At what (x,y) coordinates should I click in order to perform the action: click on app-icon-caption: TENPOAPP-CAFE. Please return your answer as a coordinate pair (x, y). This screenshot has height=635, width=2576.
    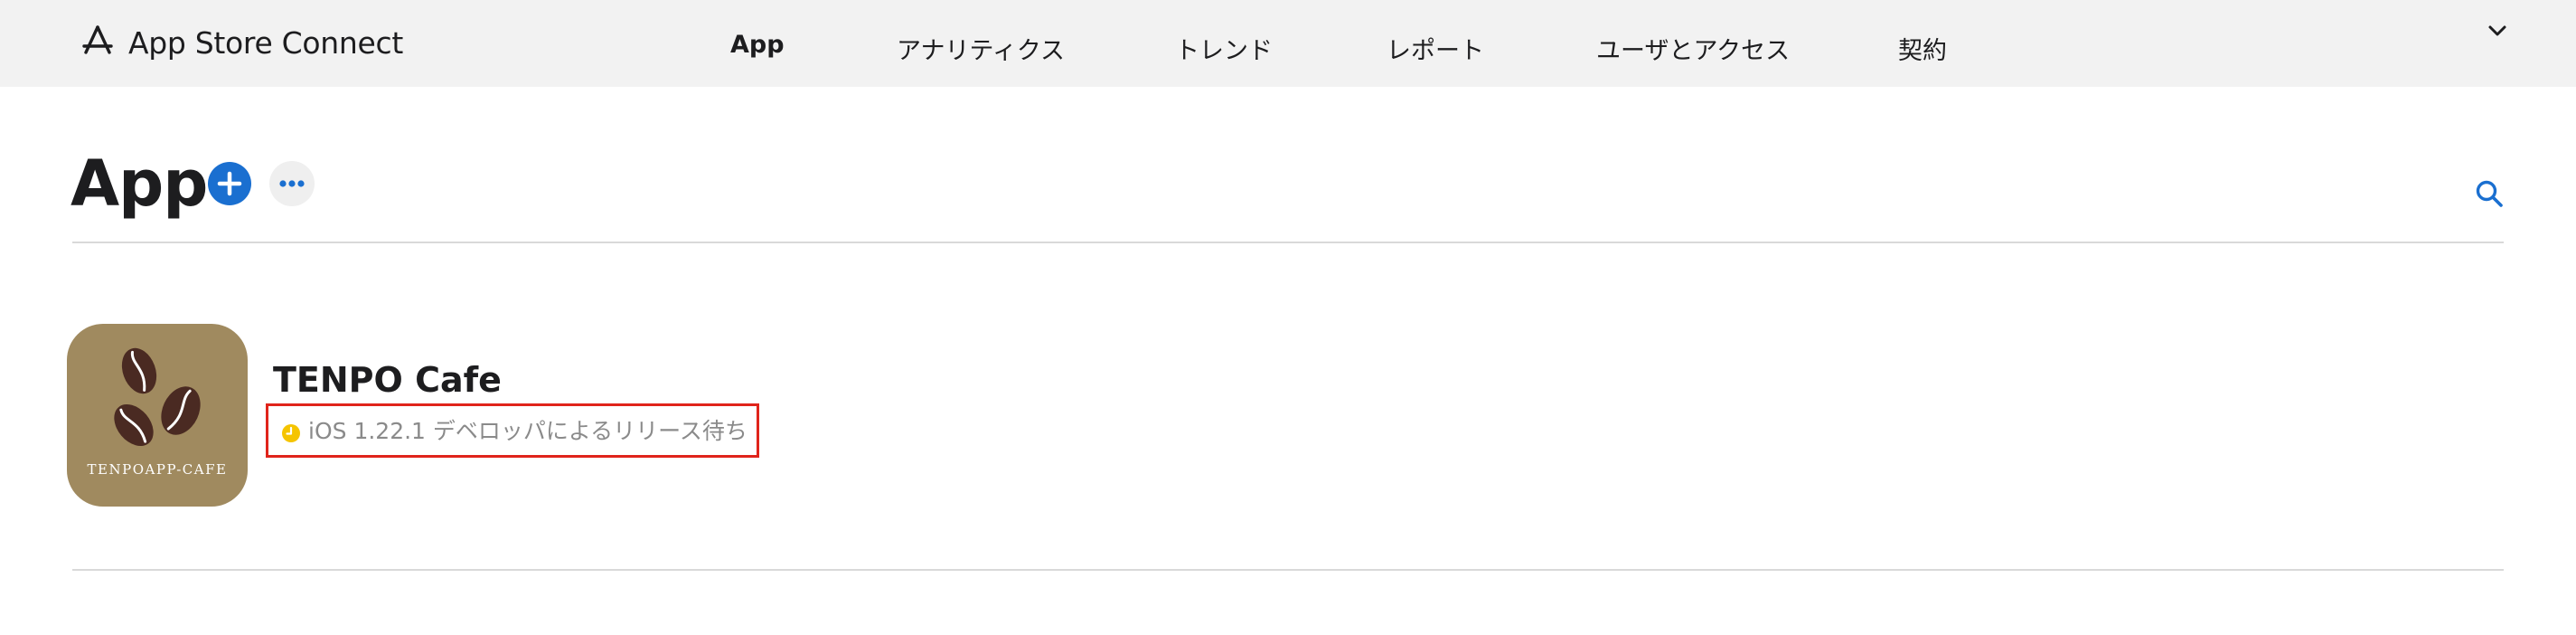
    Looking at the image, I should click on (158, 469).